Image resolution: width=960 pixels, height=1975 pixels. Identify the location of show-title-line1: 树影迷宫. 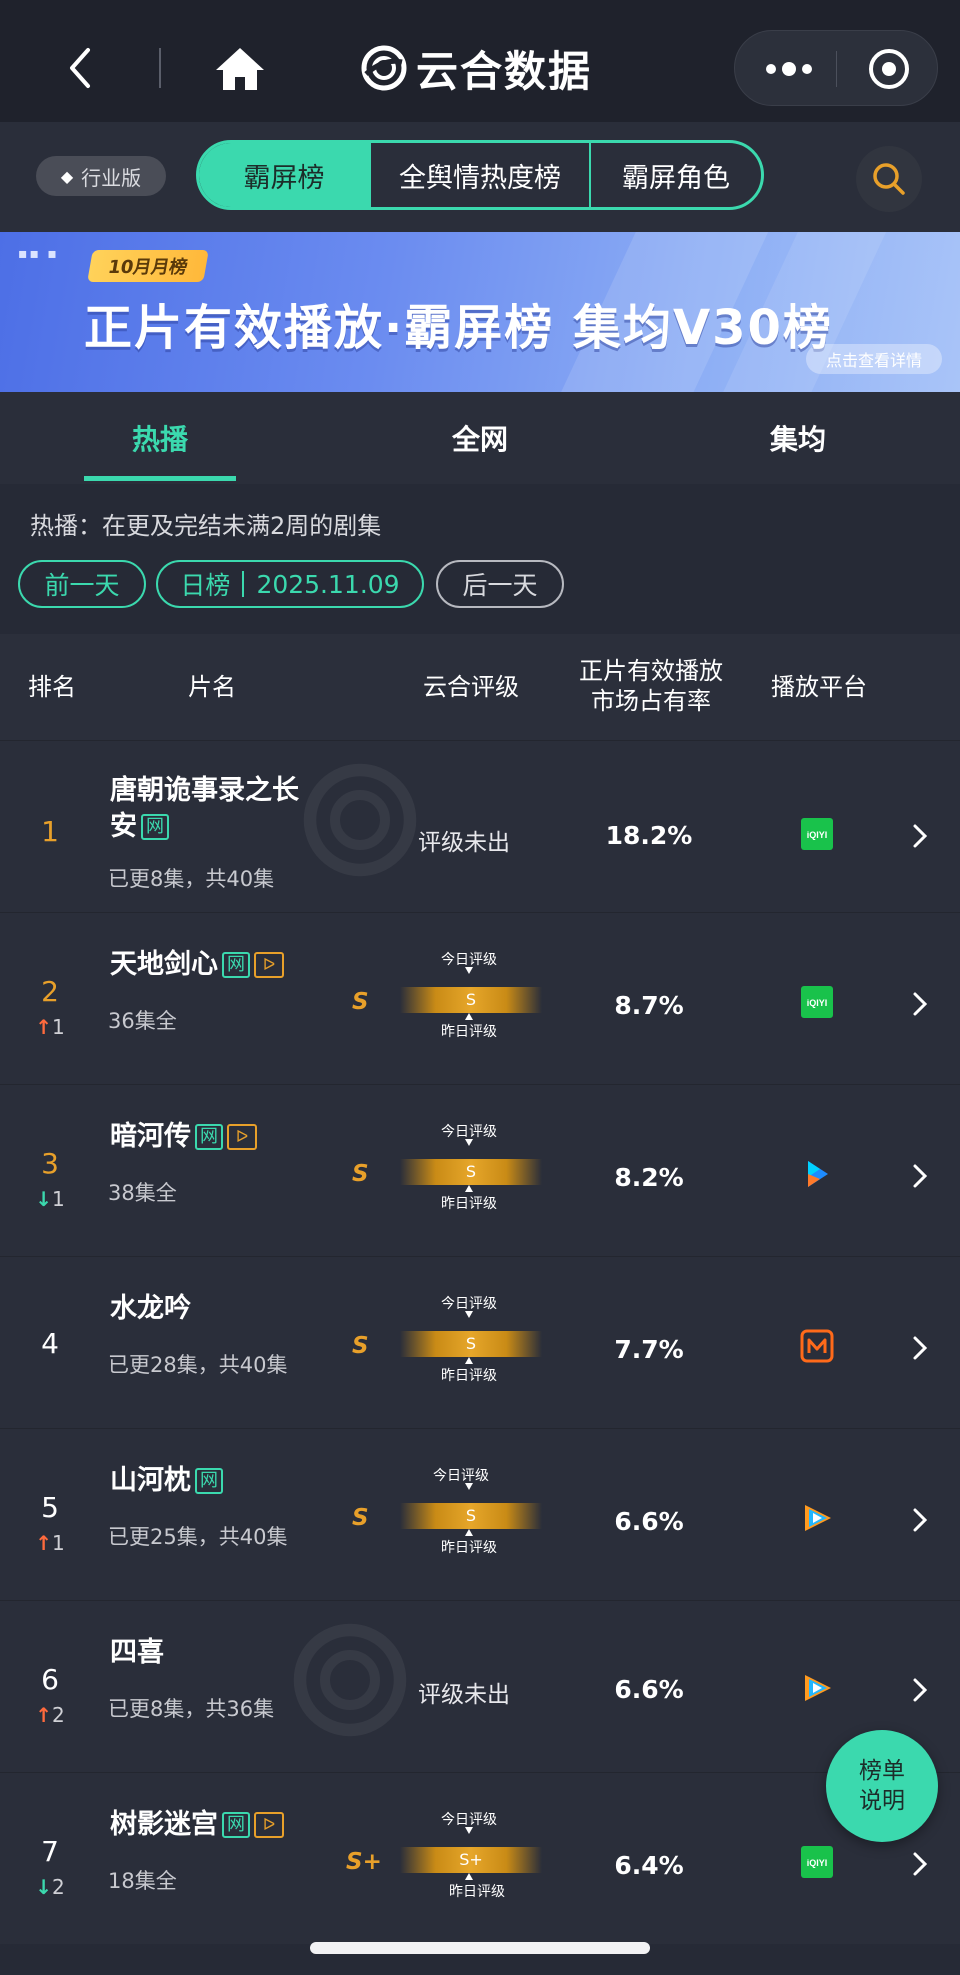
(164, 1824).